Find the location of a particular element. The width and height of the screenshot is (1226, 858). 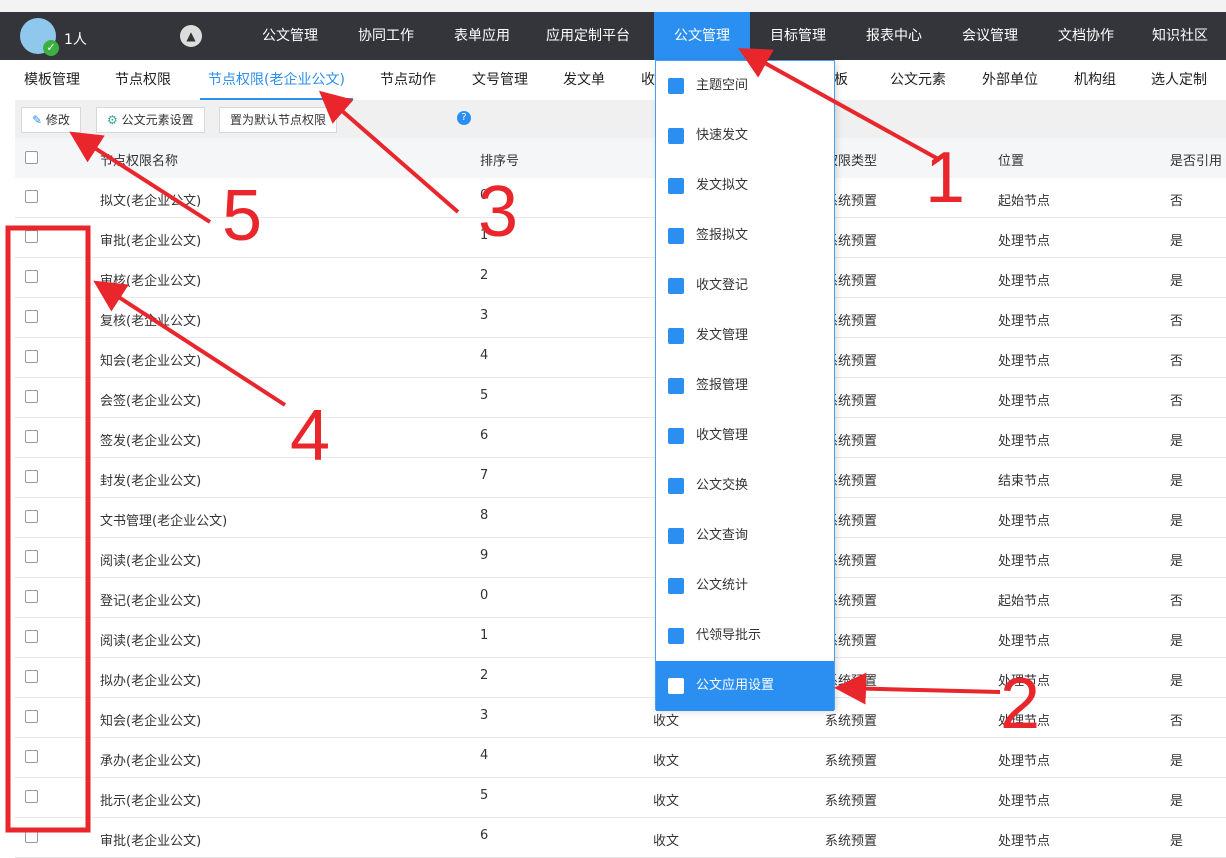

label-3: 3 is located at coordinates (498, 212).